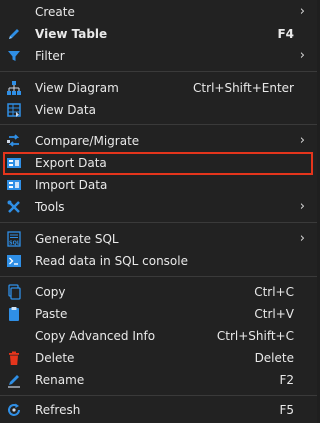 The height and width of the screenshot is (423, 320). Describe the element at coordinates (71, 34) in the screenshot. I see `menu-item-label: View Table` at that location.